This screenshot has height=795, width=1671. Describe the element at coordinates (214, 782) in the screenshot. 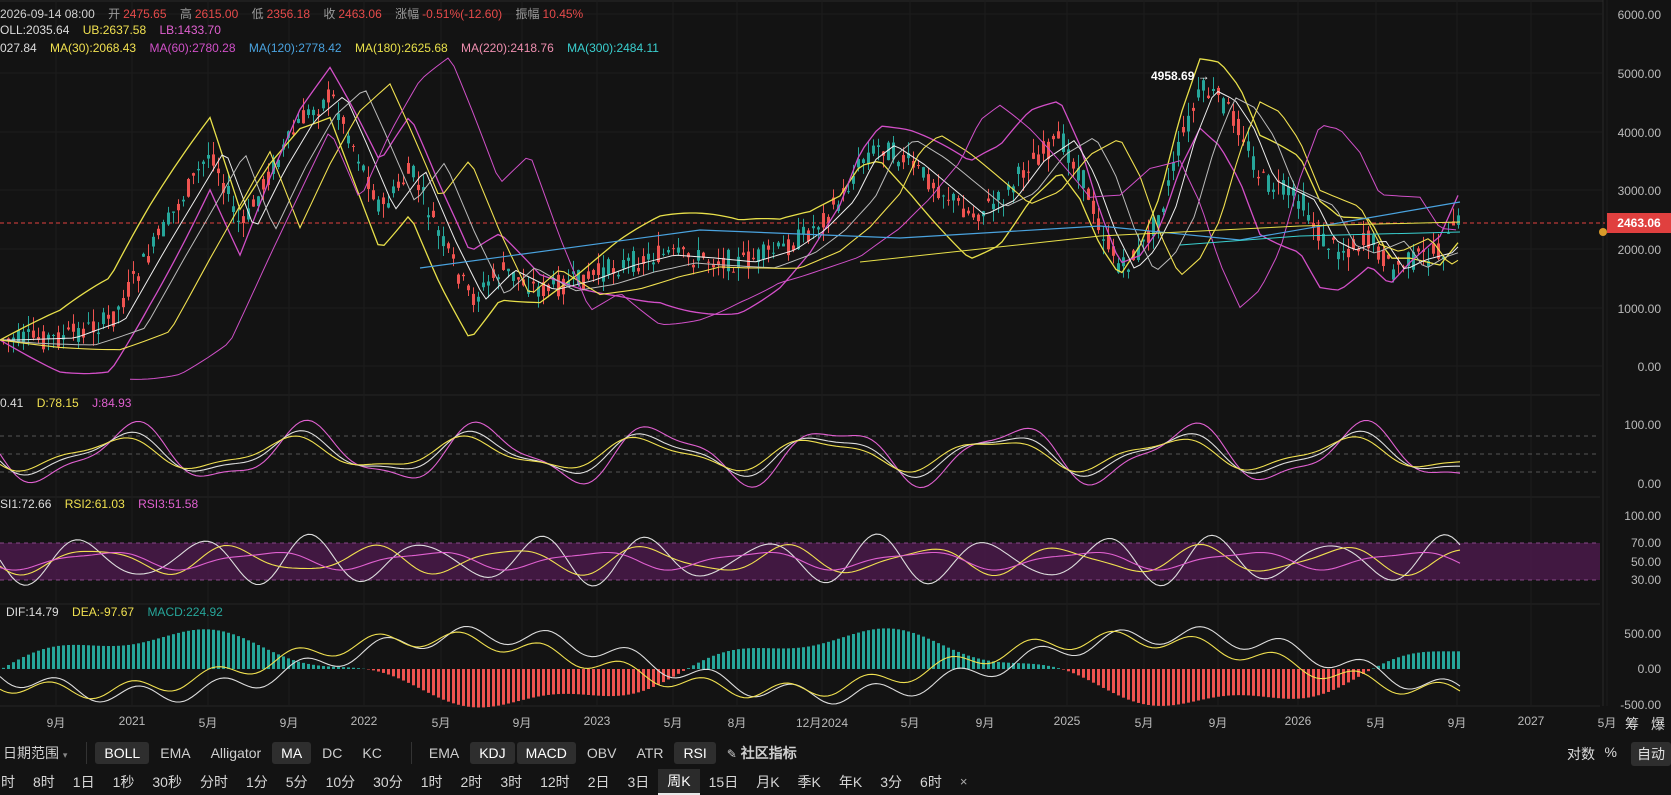

I see `interval-5: 分时` at that location.